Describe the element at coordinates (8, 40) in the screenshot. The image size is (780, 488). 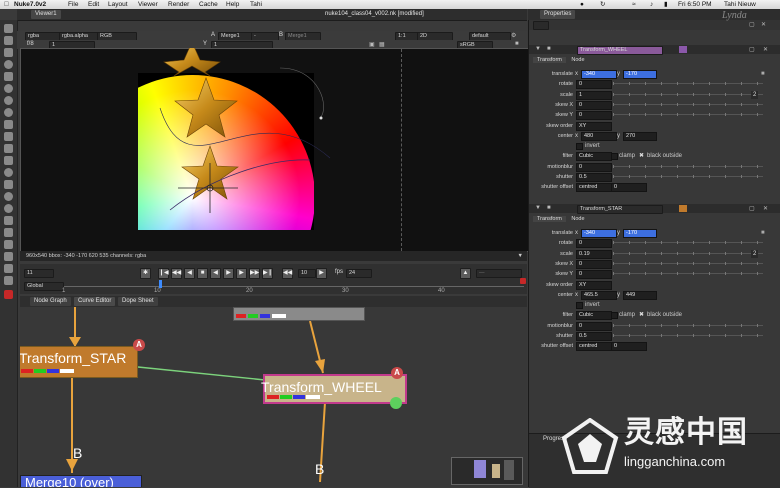
I see `draw-icon` at that location.